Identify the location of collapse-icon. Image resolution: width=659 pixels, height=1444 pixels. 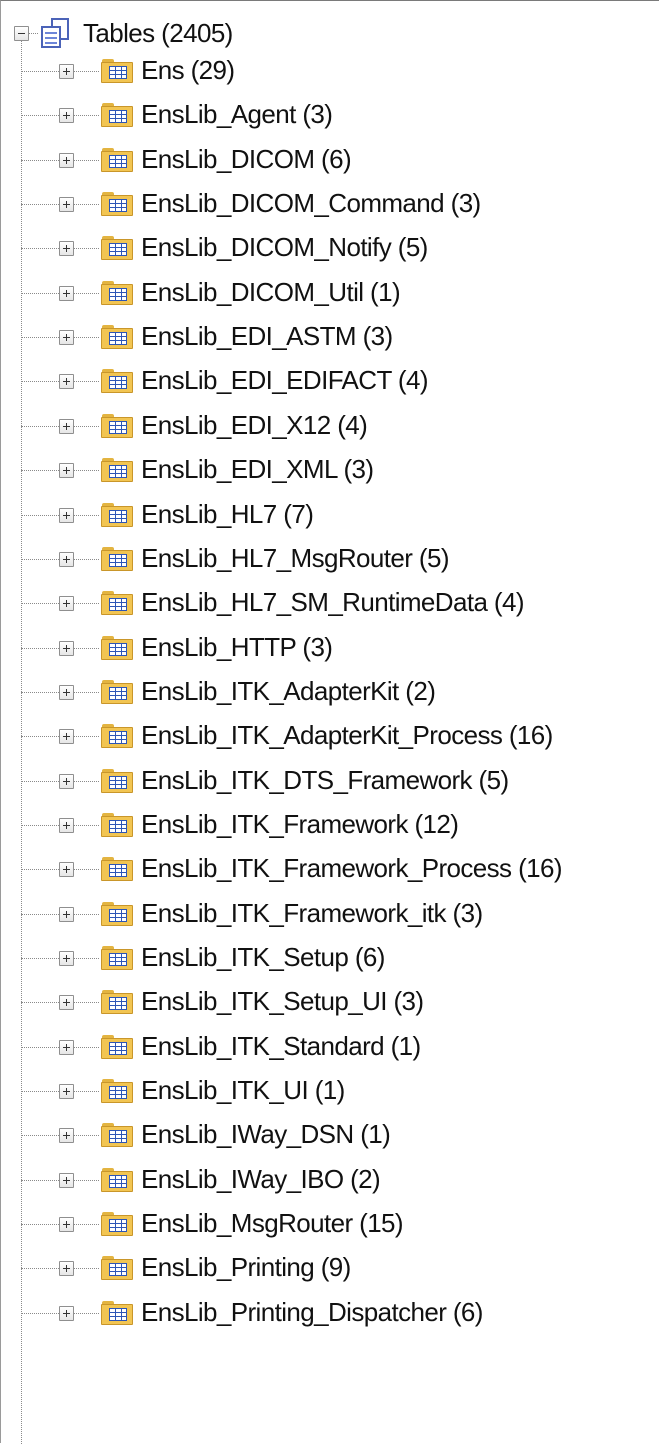
(21, 33).